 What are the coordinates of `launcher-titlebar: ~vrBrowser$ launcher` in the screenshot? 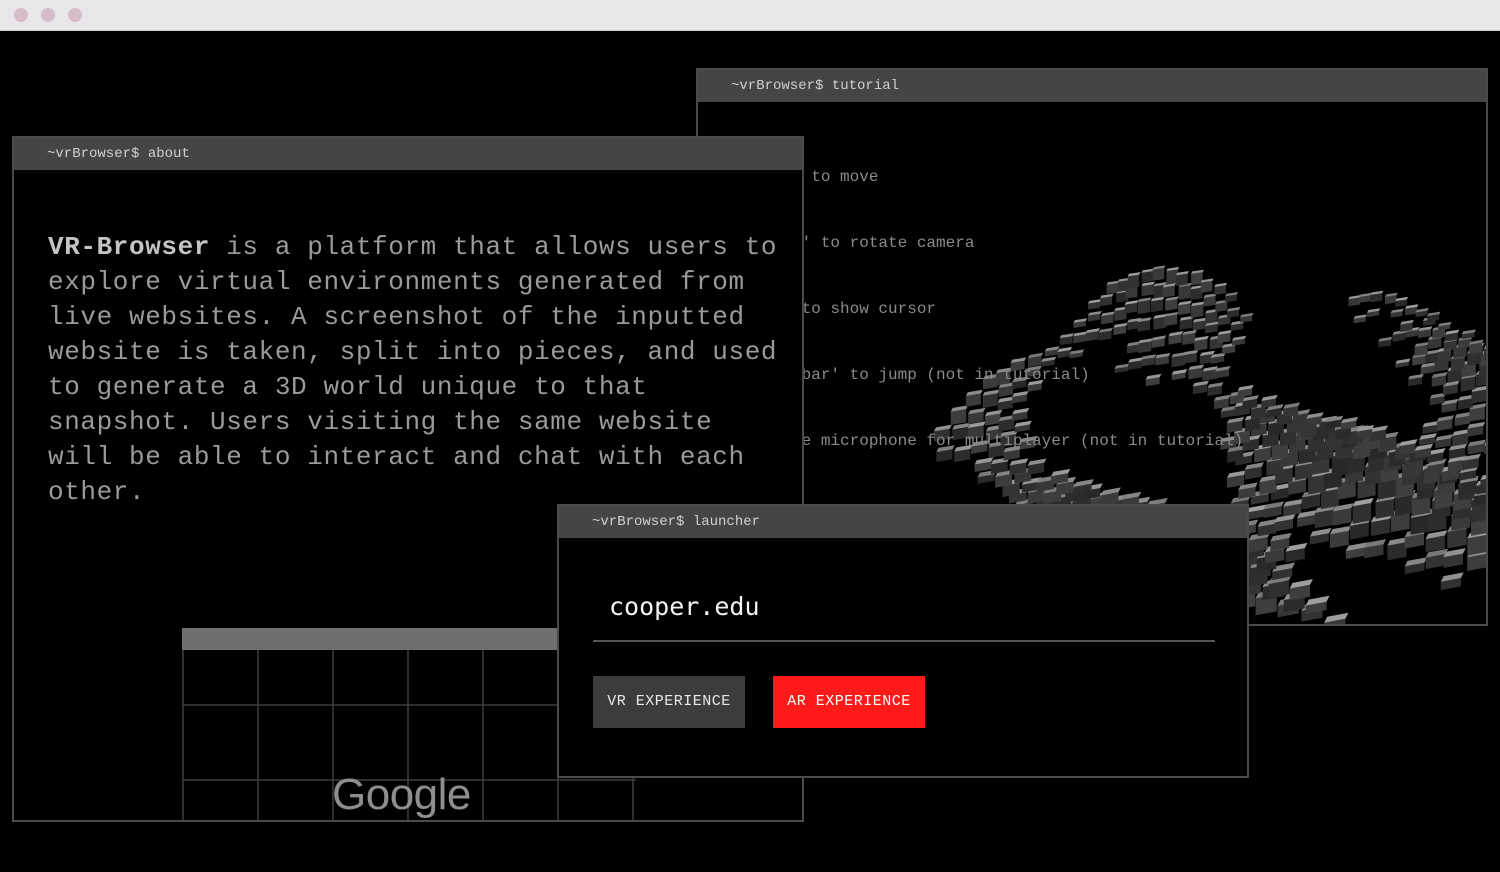 It's located at (903, 522).